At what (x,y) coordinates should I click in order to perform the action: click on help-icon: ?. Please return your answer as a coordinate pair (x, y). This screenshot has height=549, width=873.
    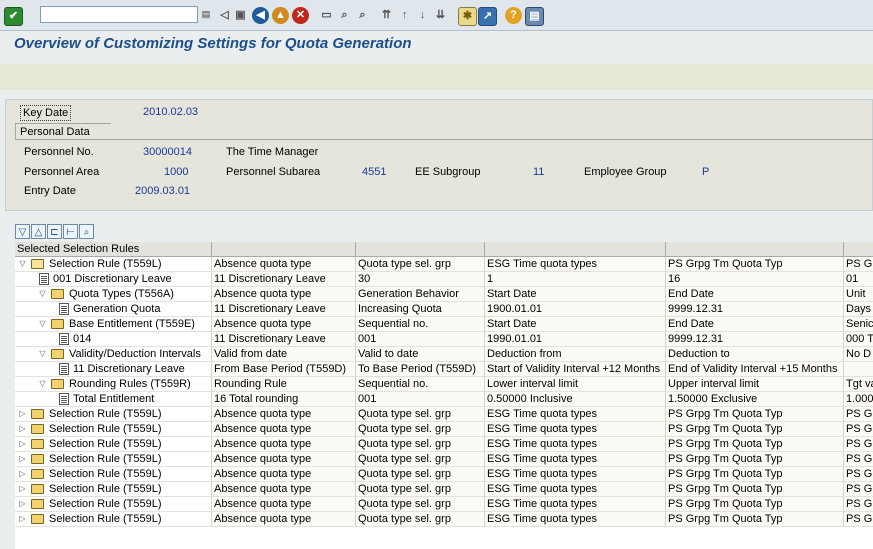
    Looking at the image, I should click on (513, 15).